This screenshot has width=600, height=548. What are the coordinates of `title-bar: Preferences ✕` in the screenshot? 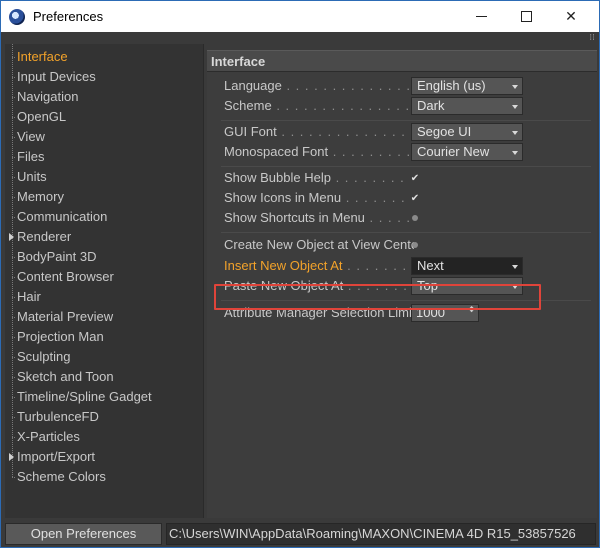 It's located at (300, 16).